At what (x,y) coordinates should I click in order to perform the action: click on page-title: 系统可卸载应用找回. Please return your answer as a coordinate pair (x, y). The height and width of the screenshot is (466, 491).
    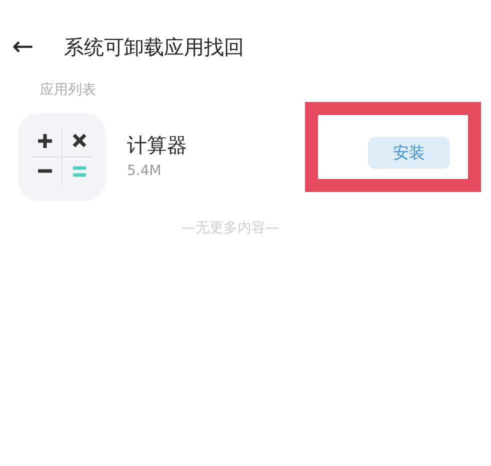
    Looking at the image, I should click on (154, 47).